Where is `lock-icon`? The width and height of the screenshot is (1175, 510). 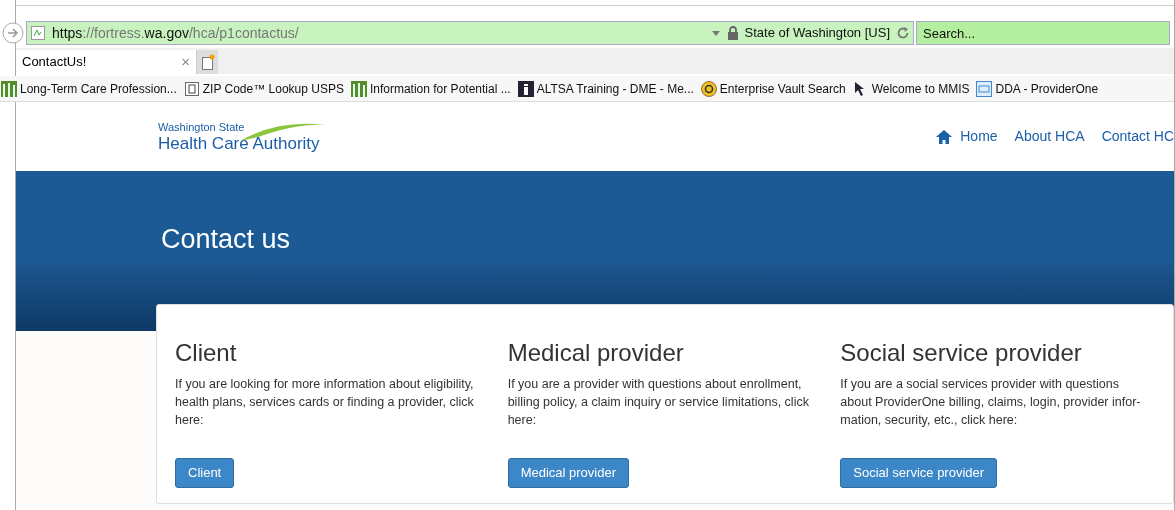
lock-icon is located at coordinates (732, 33).